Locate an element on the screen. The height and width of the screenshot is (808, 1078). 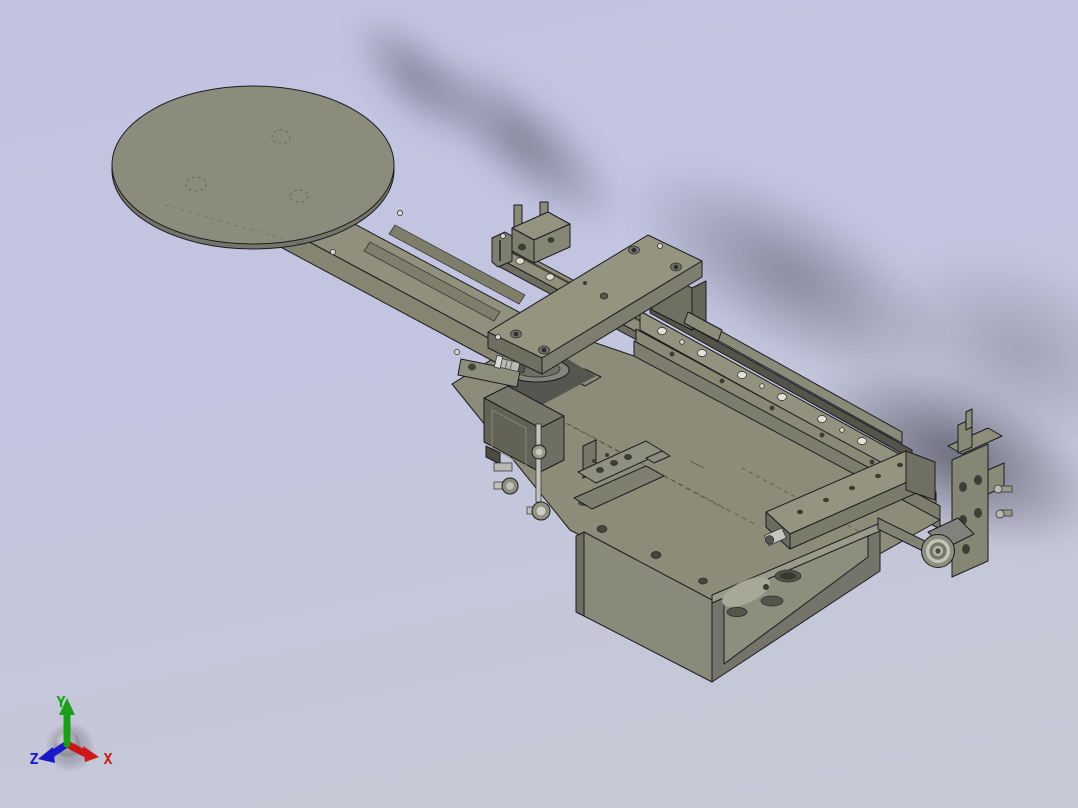
turntable-disc is located at coordinates (253, 167).